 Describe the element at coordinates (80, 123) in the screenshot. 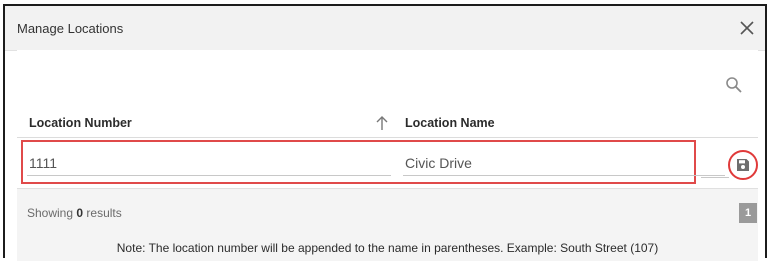

I see `column-header-location-number: Location Number` at that location.